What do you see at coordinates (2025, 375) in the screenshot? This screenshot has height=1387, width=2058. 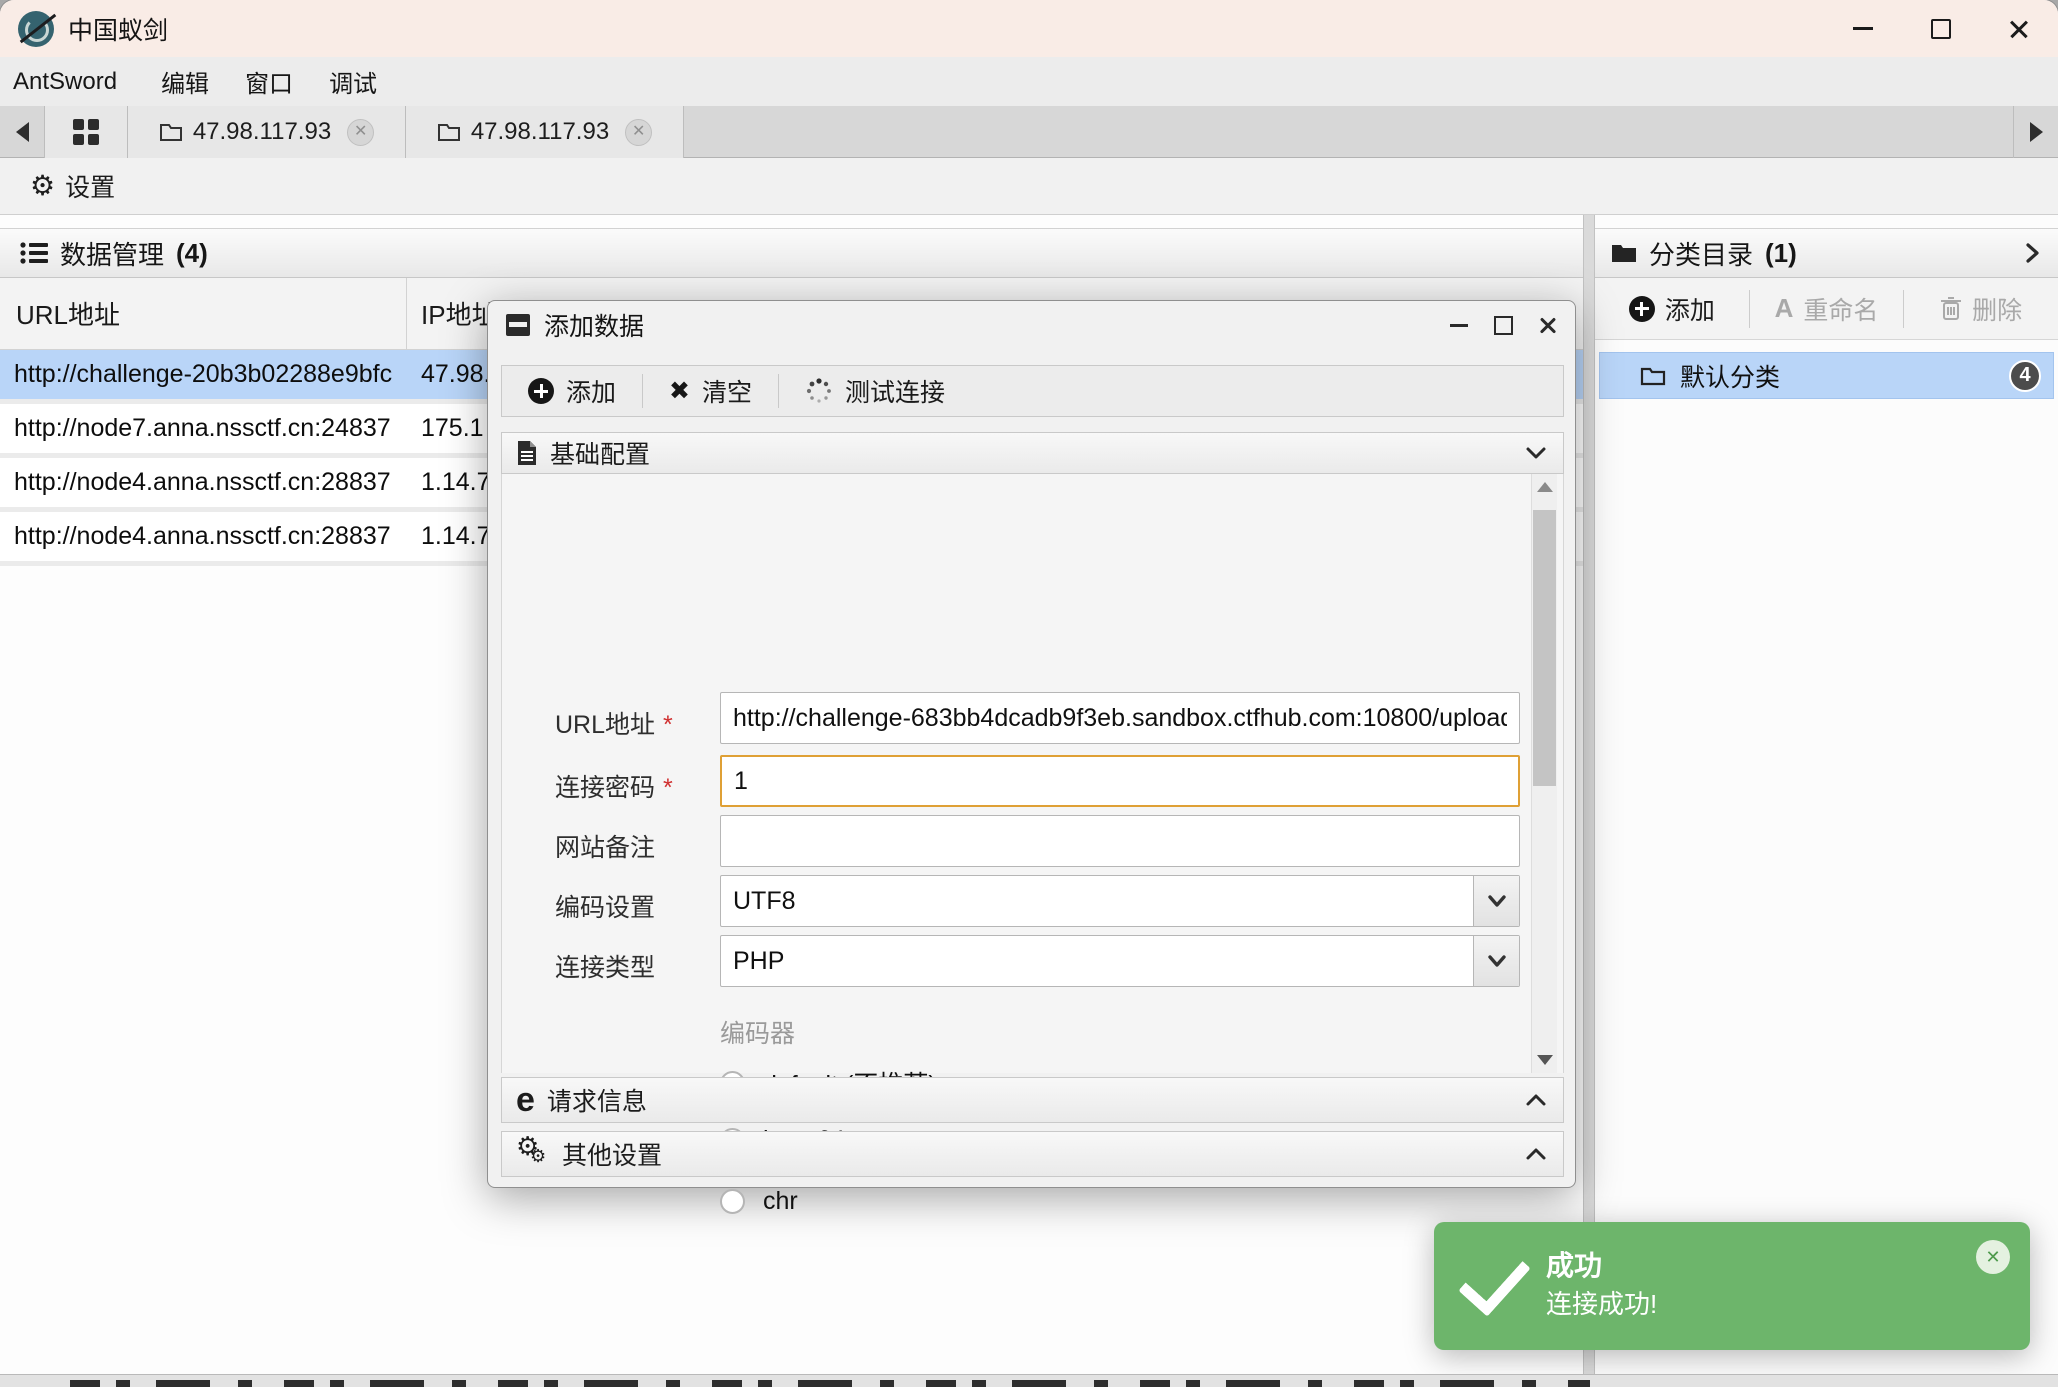 I see `count-badge: 4` at bounding box center [2025, 375].